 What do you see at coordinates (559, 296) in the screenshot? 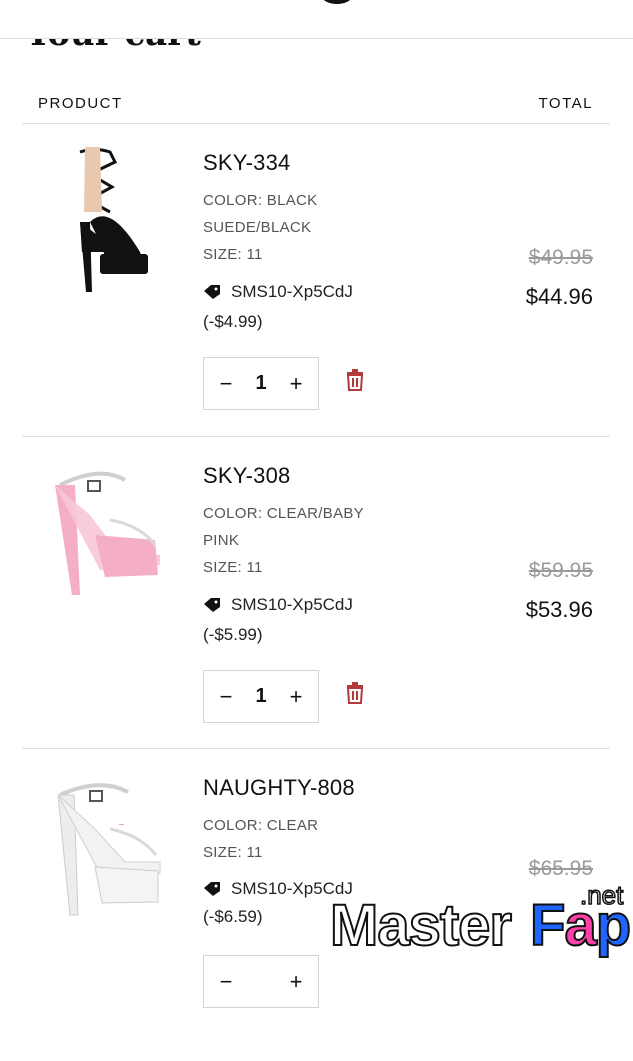
I see `price-final: $44.96` at bounding box center [559, 296].